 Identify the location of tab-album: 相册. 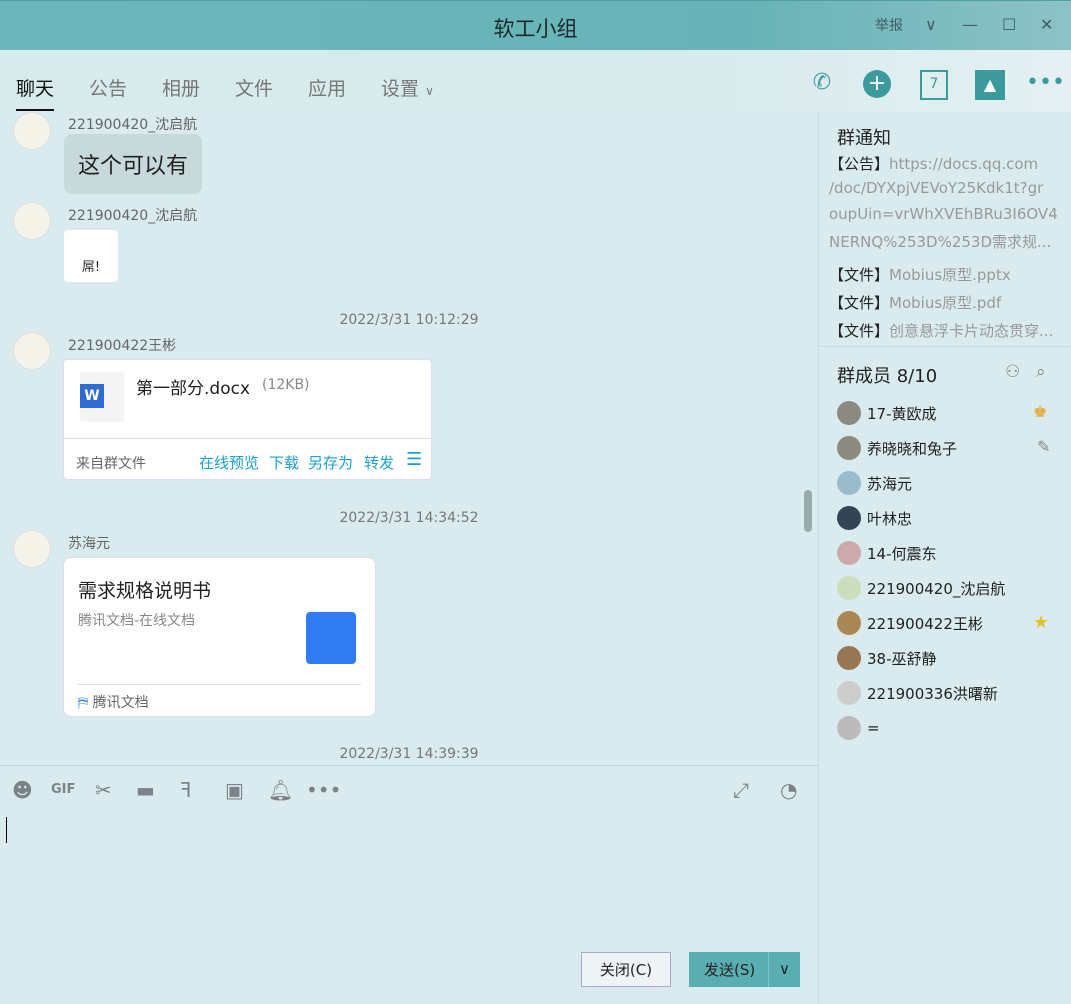
(181, 87).